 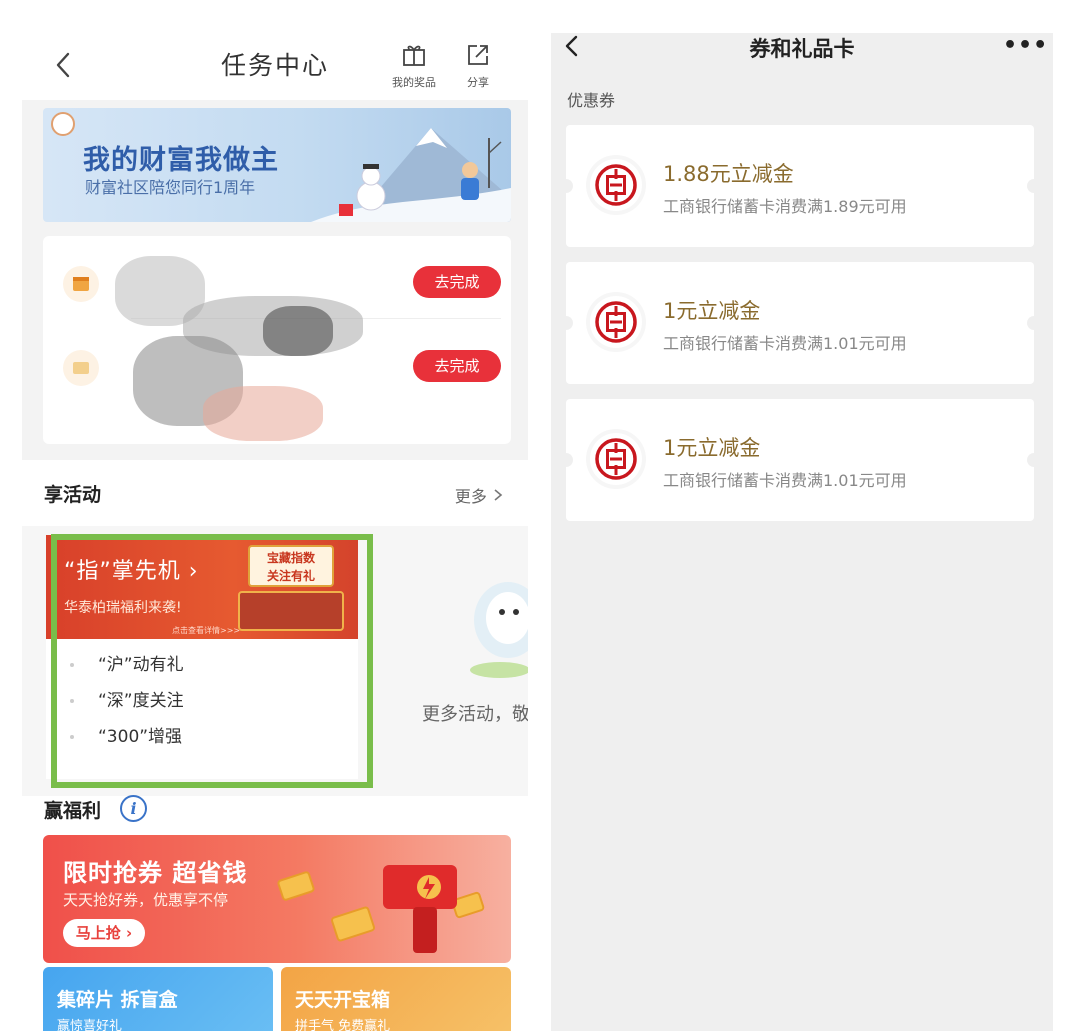 I want to click on coupon-promo-banner: 限时抢券 超省钱 天天抢好券，优惠享不停 马上抢 ›, so click(x=277, y=899).